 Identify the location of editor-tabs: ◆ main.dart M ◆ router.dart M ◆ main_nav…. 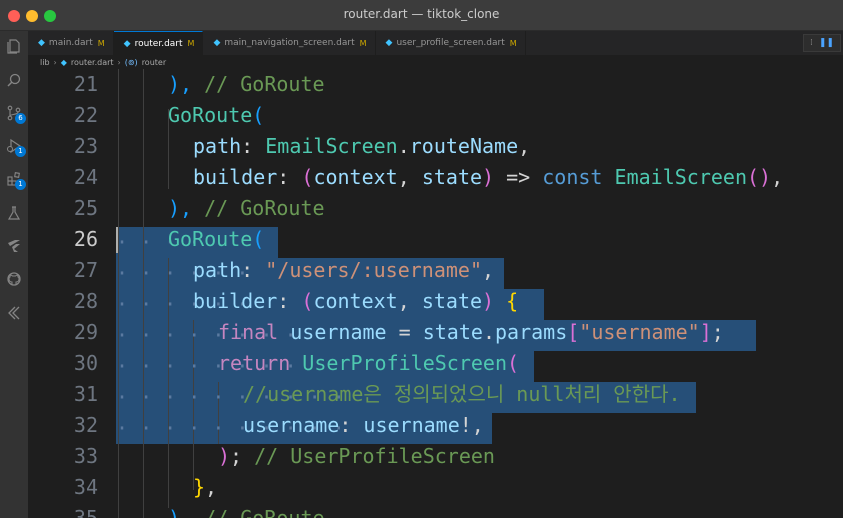
(435, 43).